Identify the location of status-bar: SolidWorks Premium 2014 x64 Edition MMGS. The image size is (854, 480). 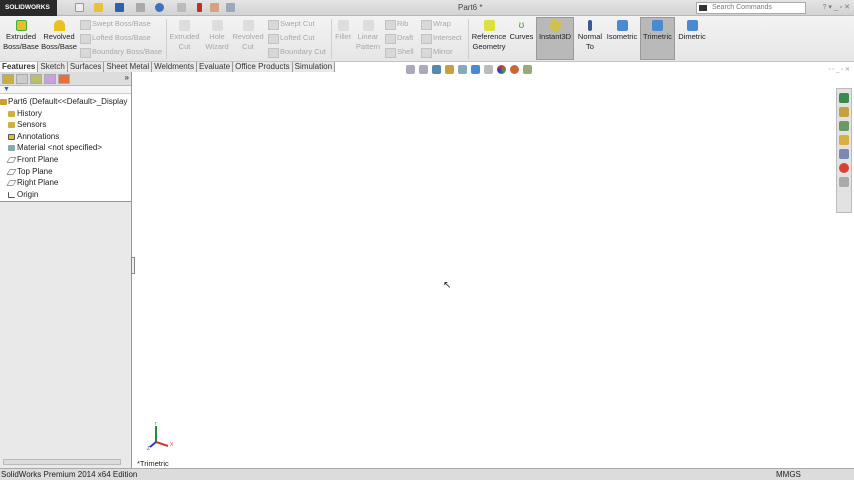
(427, 474).